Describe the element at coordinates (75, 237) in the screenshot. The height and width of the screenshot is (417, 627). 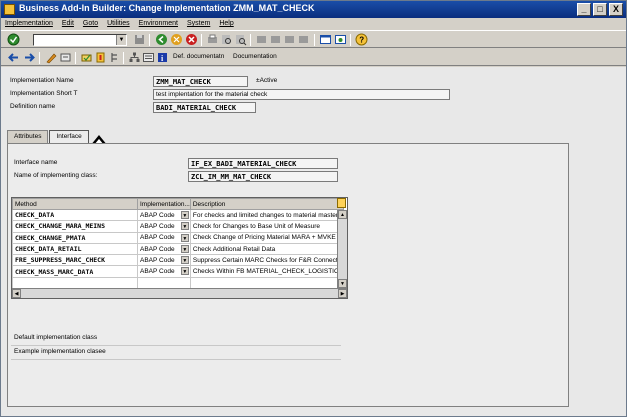
I see `method-cell: CHECK_CHANGE_PMATA` at that location.